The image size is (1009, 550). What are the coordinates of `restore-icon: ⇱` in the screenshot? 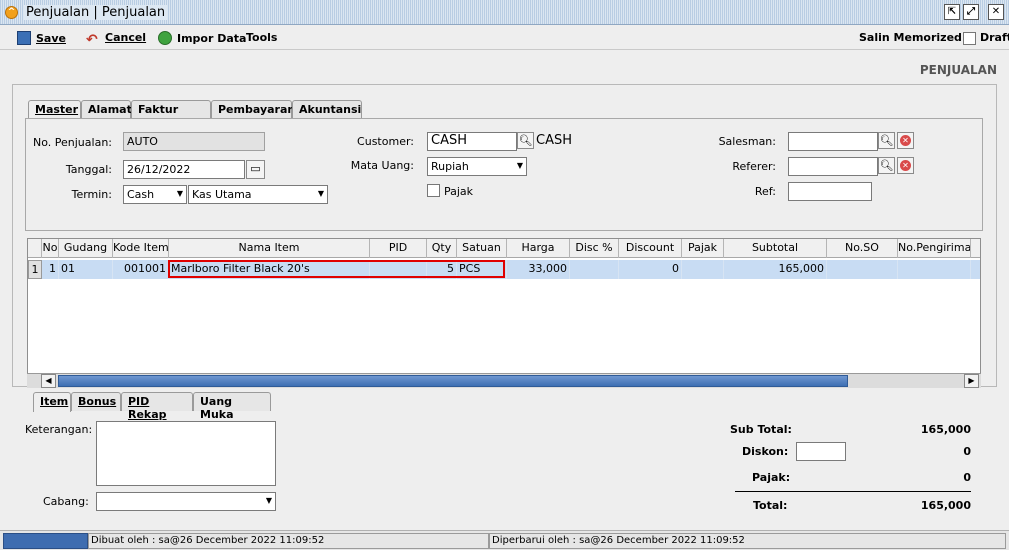 It's located at (952, 12).